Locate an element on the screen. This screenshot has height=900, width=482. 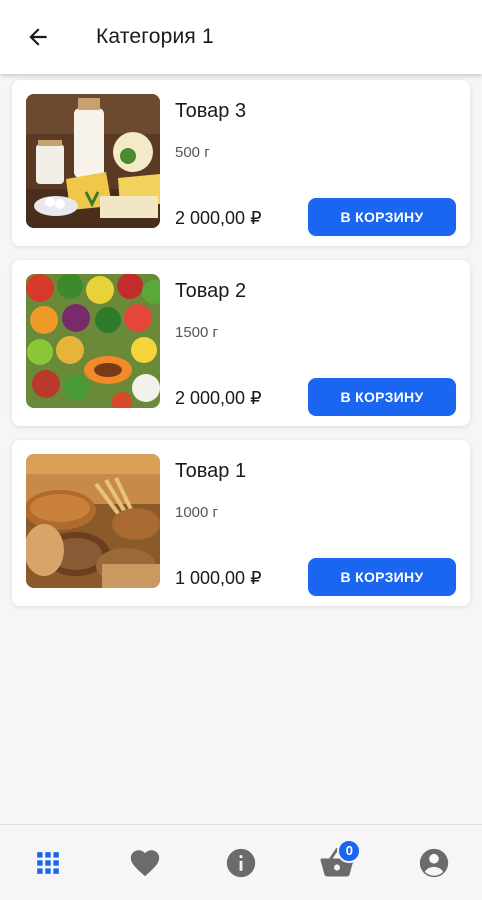
nav-catalog is located at coordinates (48, 863).